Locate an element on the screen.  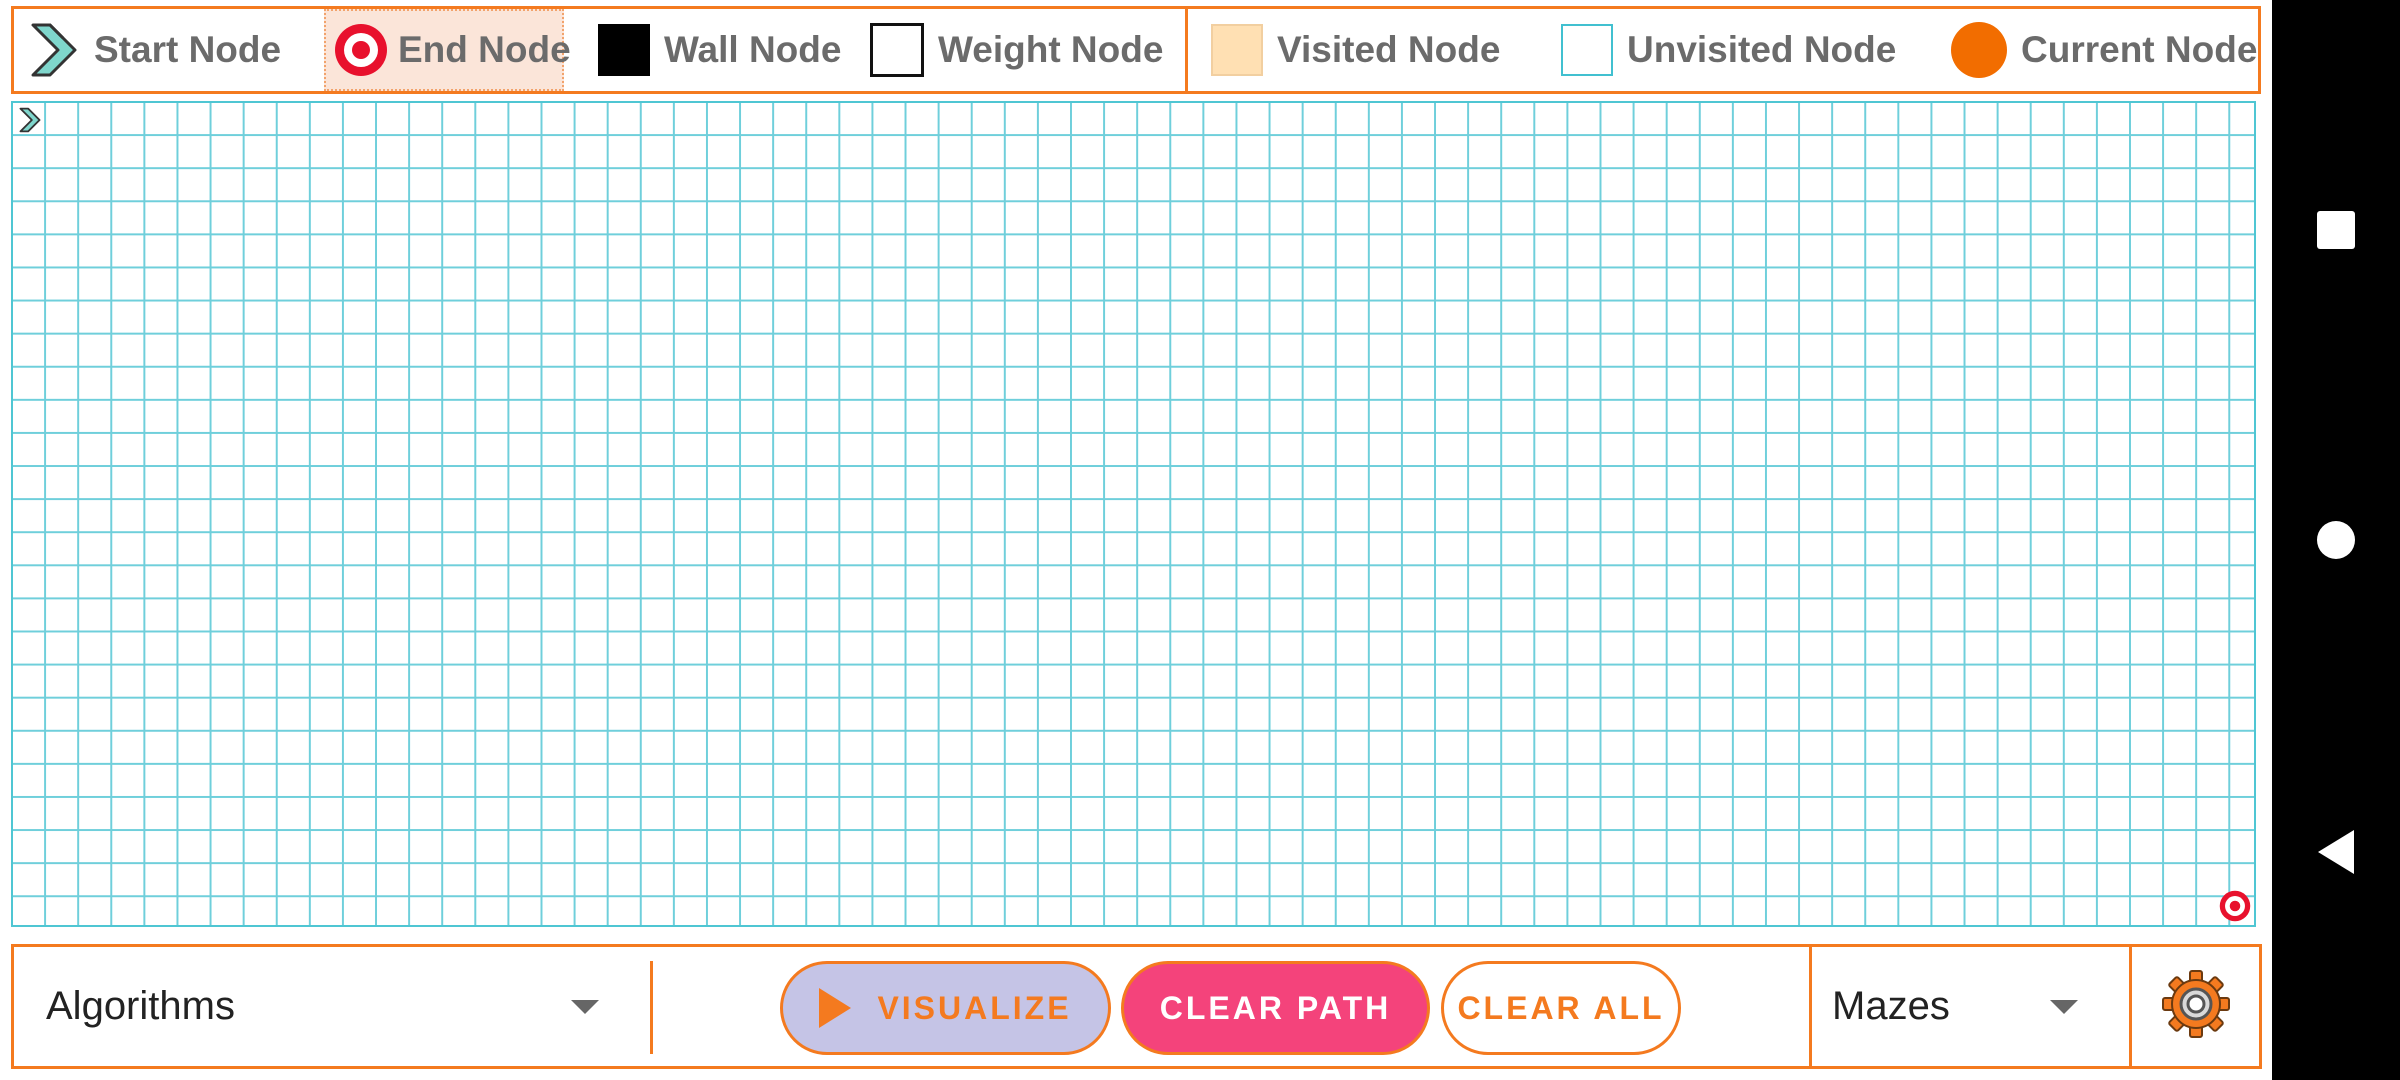
visualize-button: VISUALIZE is located at coordinates (945, 1008).